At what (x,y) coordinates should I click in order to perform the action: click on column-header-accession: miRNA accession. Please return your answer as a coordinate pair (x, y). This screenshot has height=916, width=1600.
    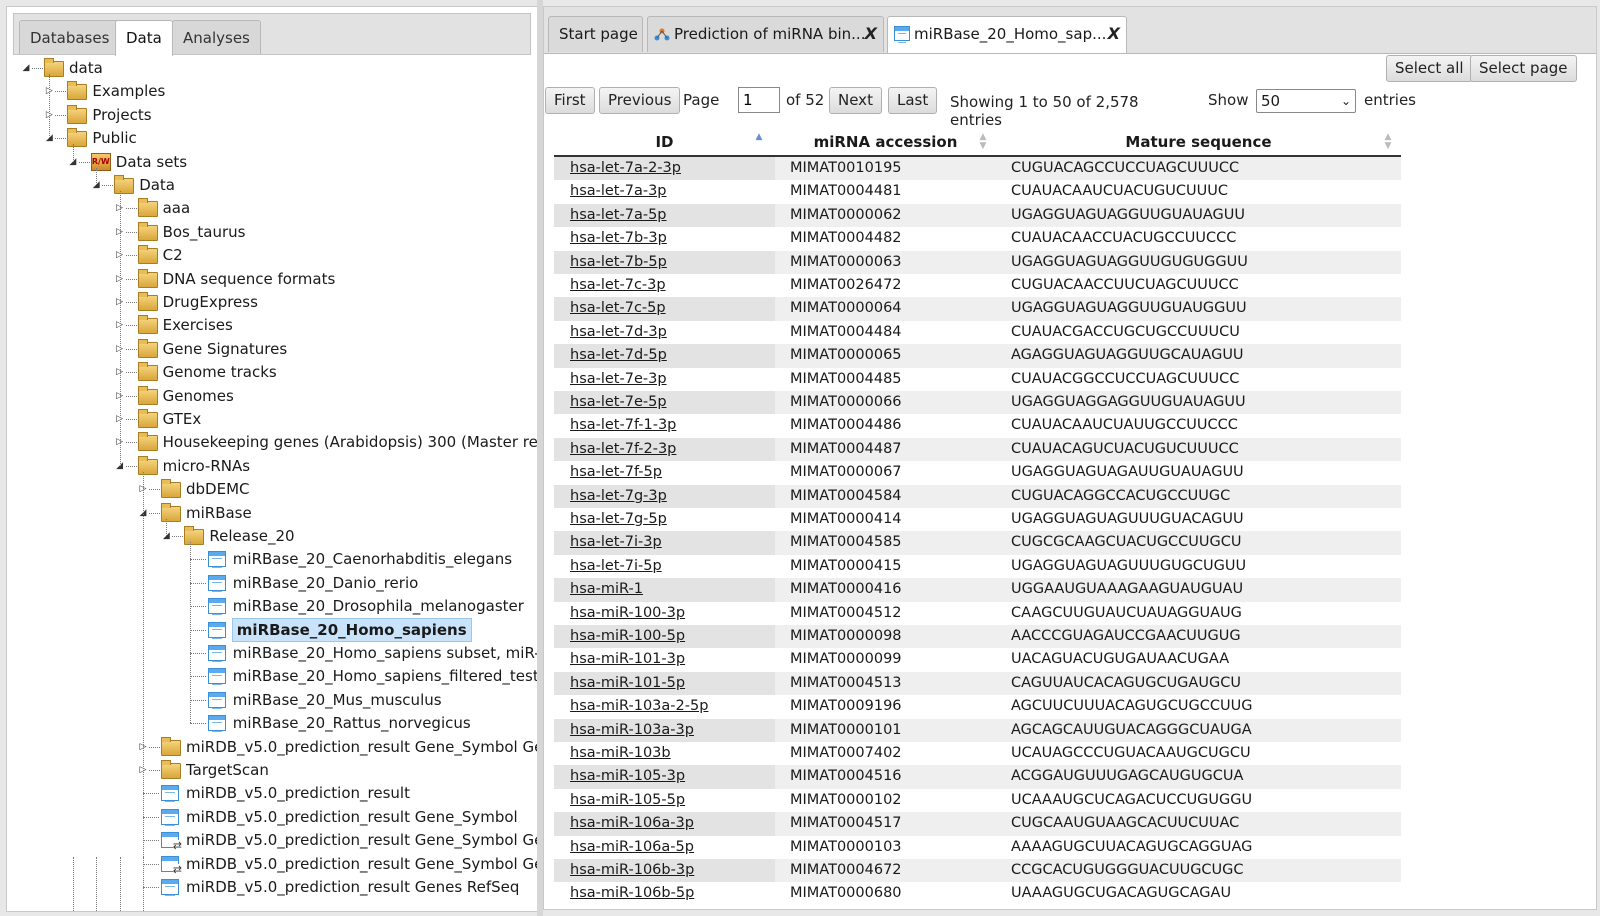
    Looking at the image, I should click on (885, 141).